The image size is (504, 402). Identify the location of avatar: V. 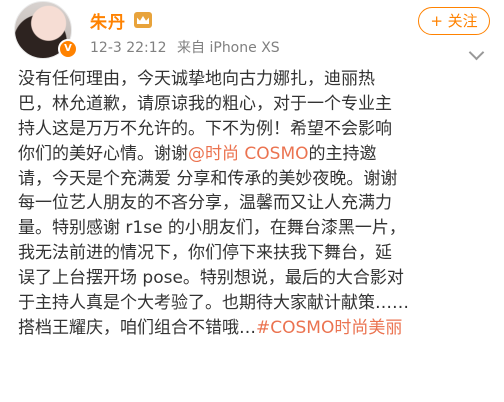
(46, 31).